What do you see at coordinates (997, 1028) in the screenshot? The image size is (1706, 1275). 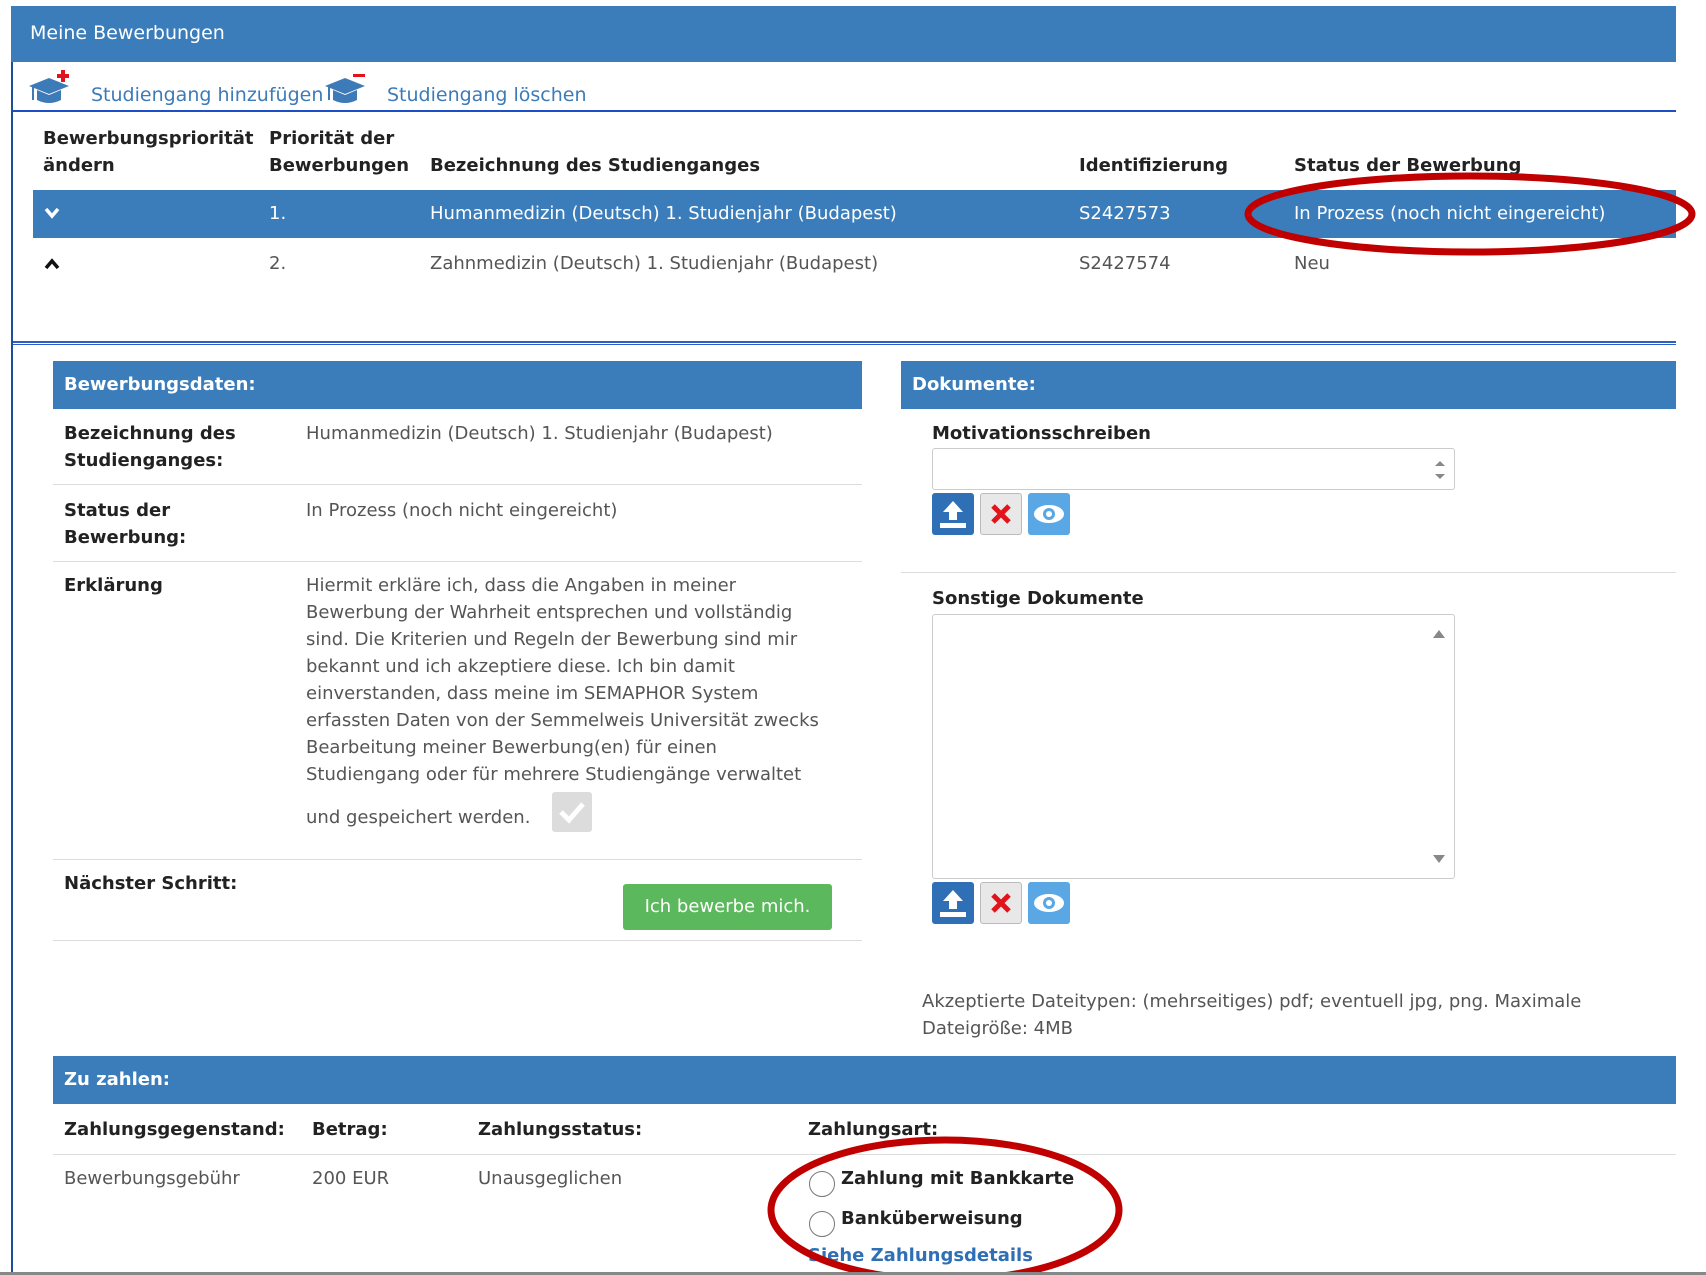 I see `max-filesize-line: Dateigröße: 4MB` at bounding box center [997, 1028].